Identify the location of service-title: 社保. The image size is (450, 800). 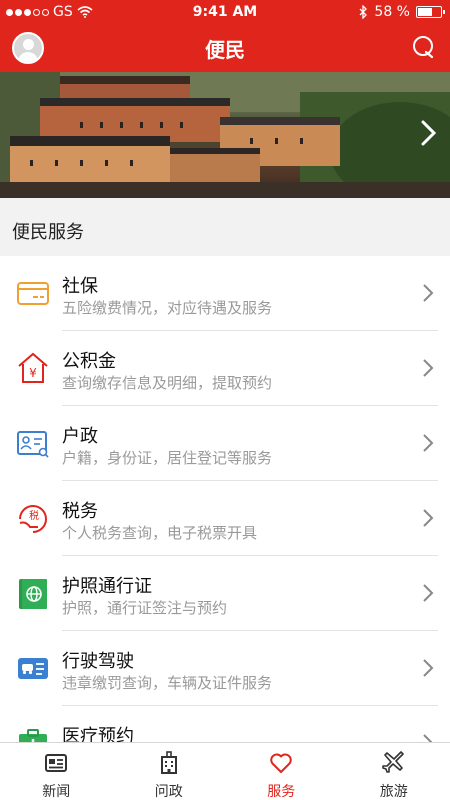
(80, 286).